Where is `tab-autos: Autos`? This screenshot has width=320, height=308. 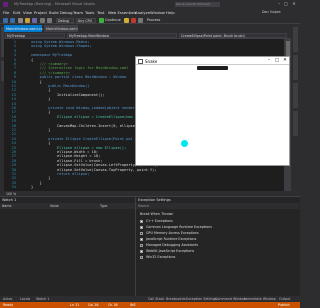
tab-autos: Autos is located at coordinates (7, 299).